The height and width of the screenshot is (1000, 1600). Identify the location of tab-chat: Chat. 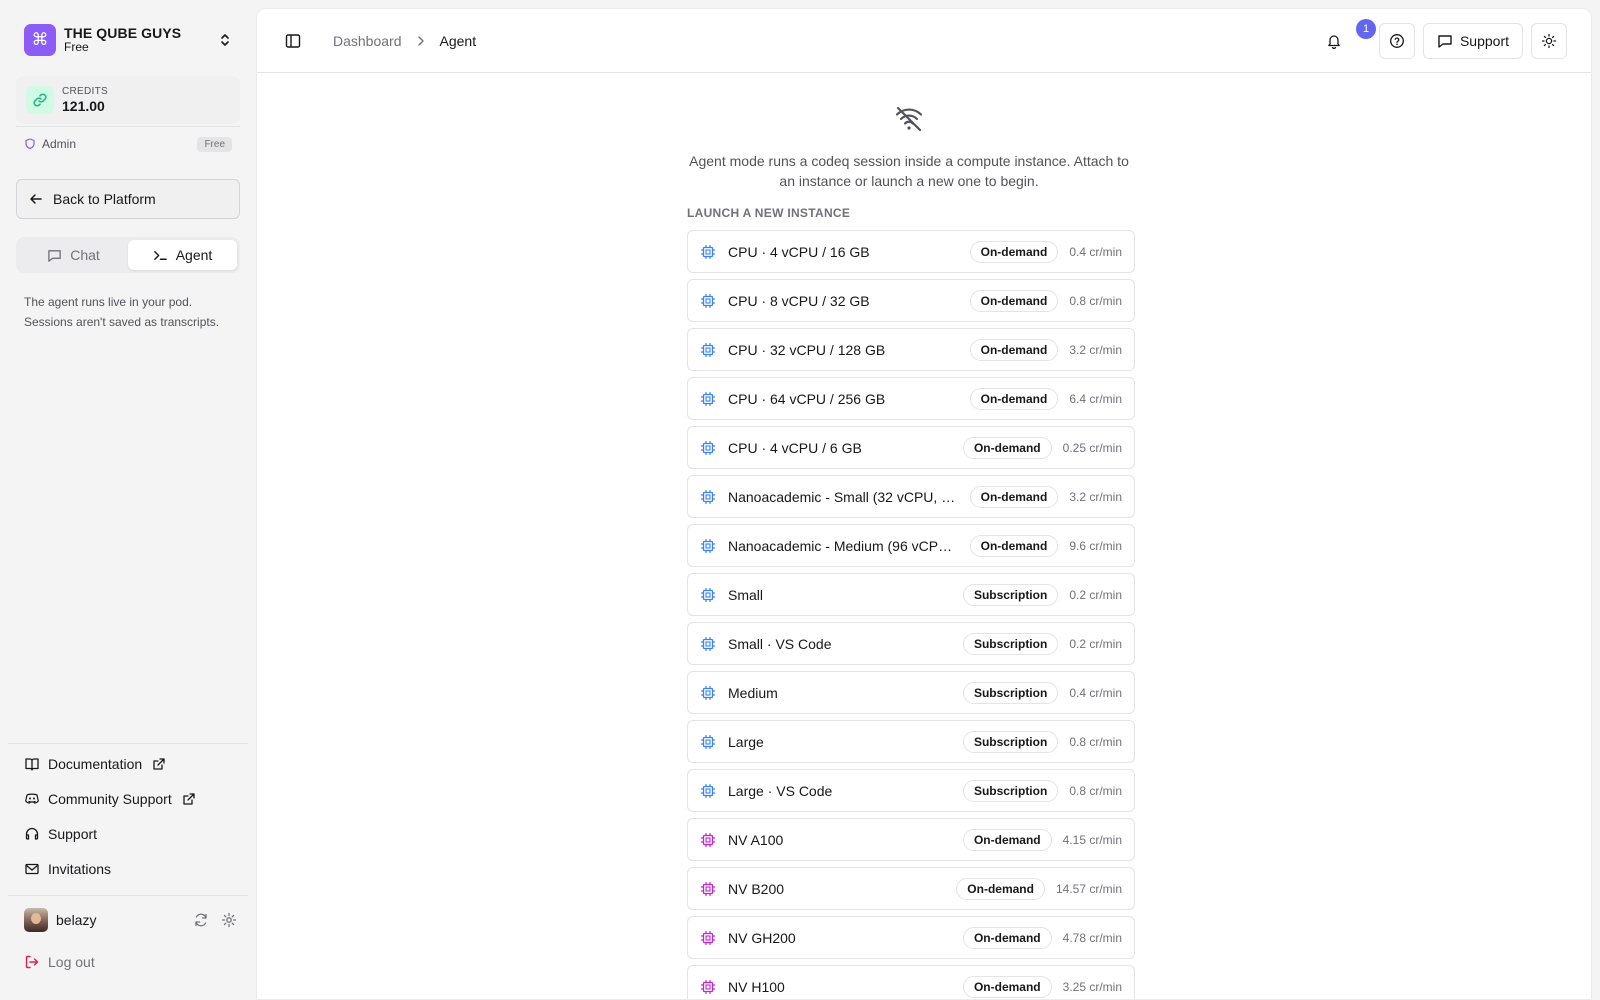
(73, 255).